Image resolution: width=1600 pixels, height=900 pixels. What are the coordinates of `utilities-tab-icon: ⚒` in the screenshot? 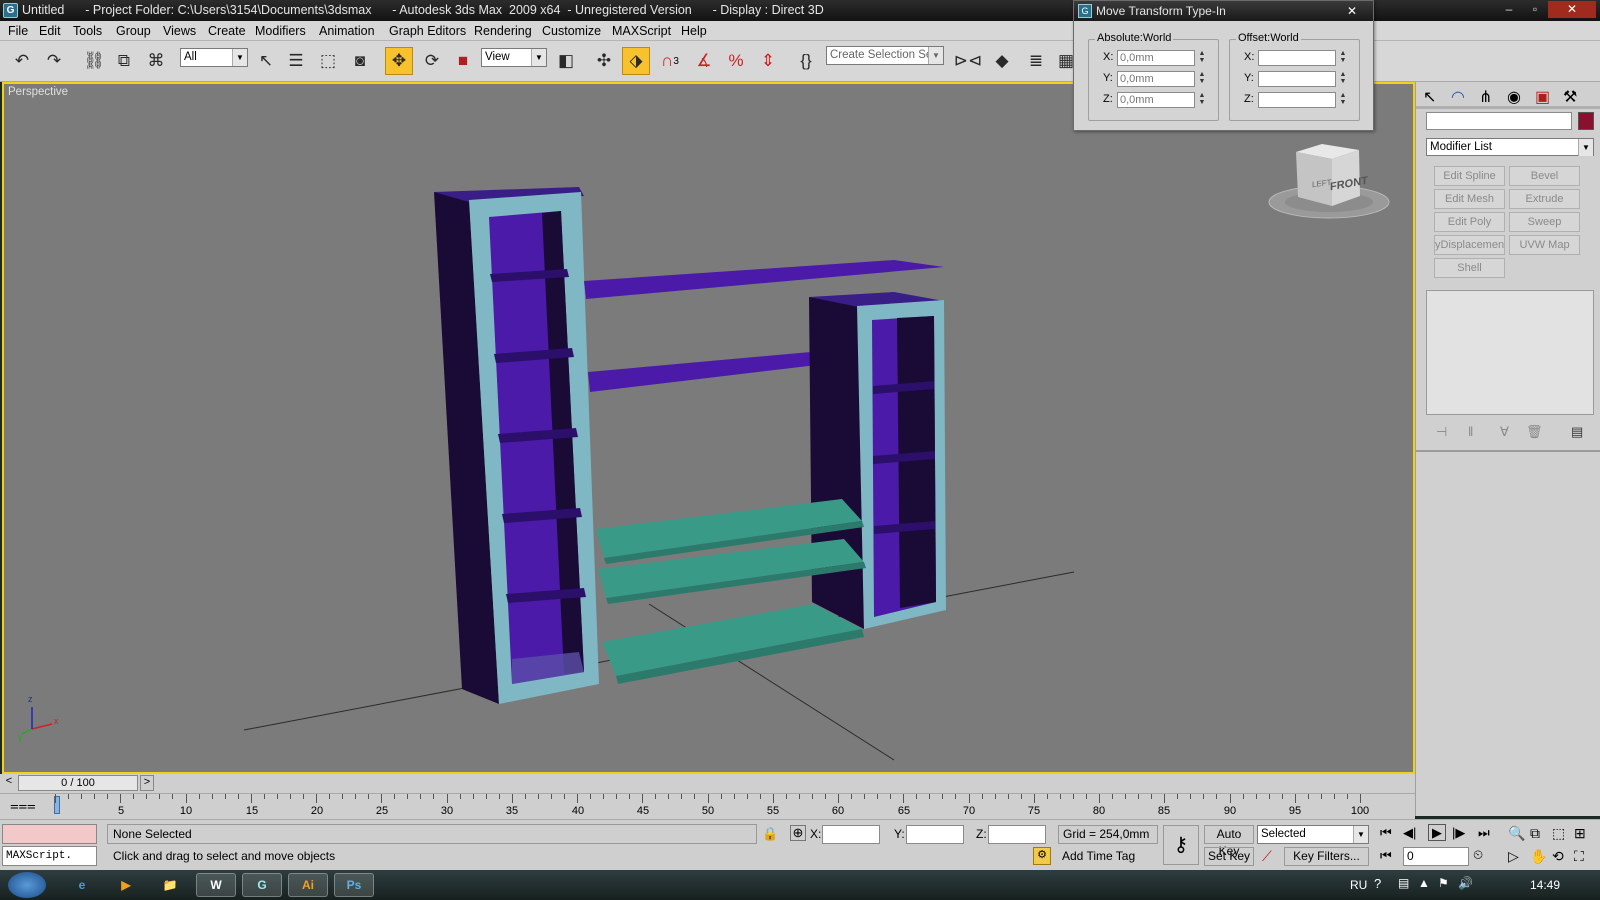 It's located at (1570, 97).